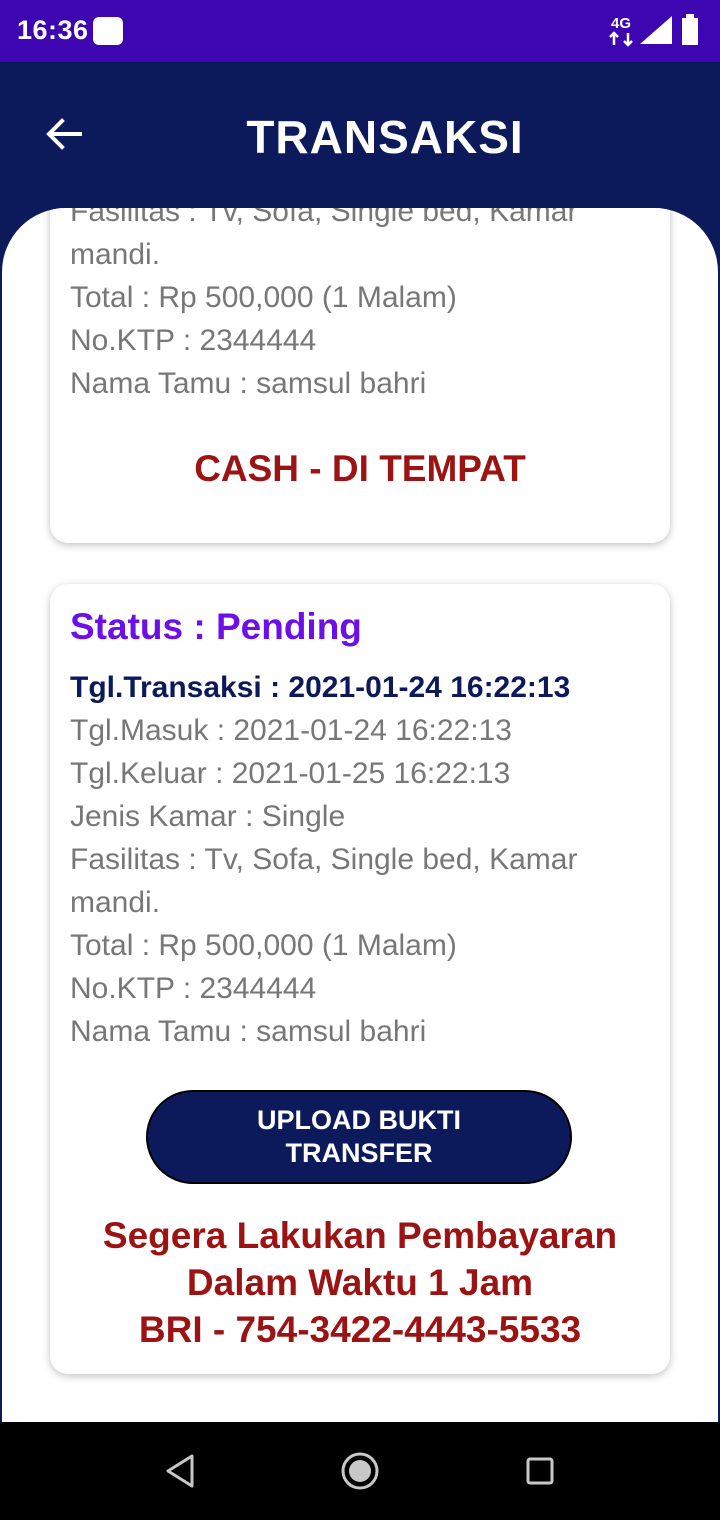  I want to click on transaction-date-label: Tgl.Transaksi : 2021-01-24 16:22:13, so click(320, 687).